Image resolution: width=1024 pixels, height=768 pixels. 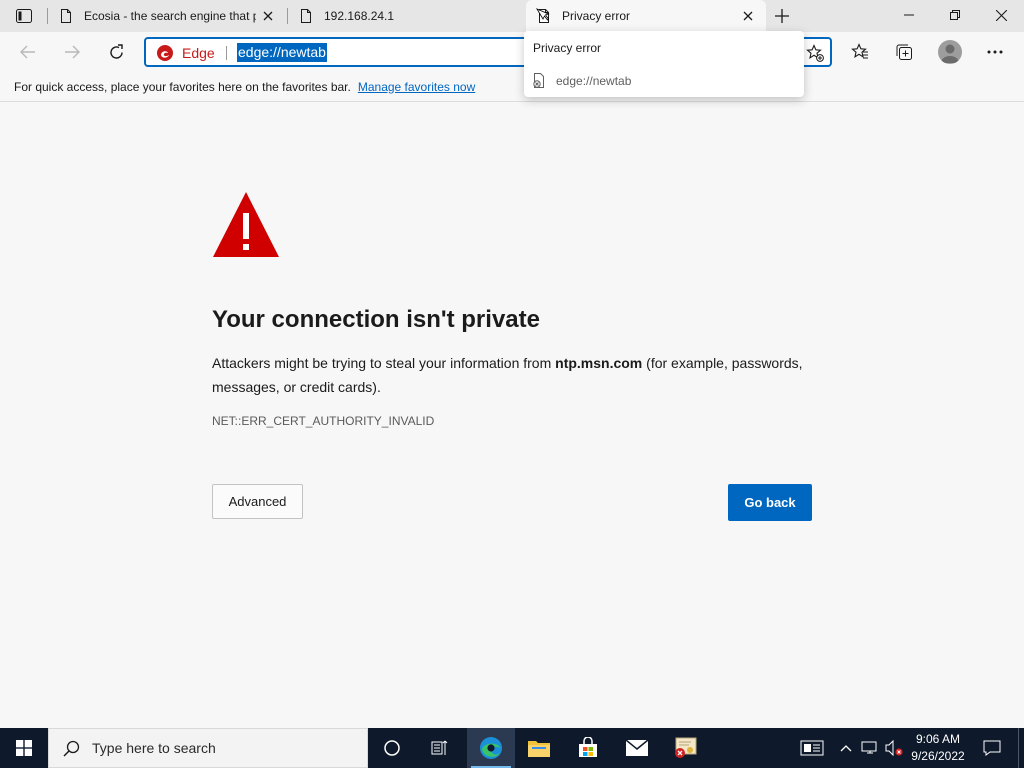 What do you see at coordinates (512, 52) in the screenshot?
I see `toolbar: Edge edge://newtab` at bounding box center [512, 52].